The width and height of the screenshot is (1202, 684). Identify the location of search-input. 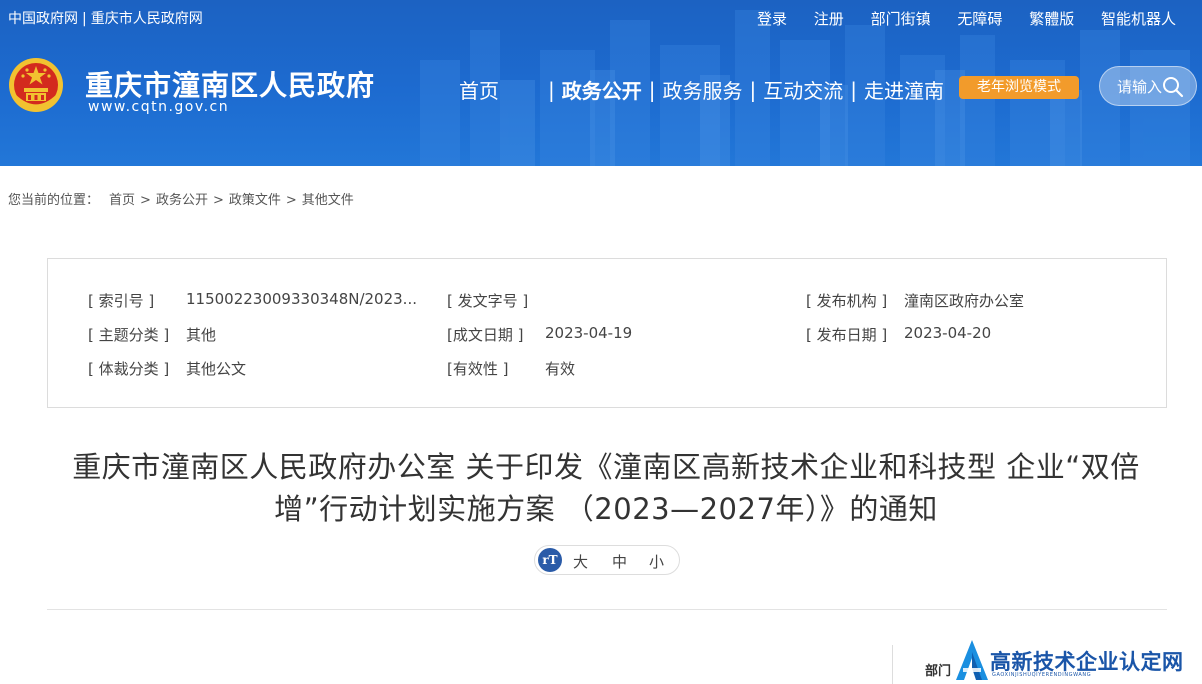
(1141, 87).